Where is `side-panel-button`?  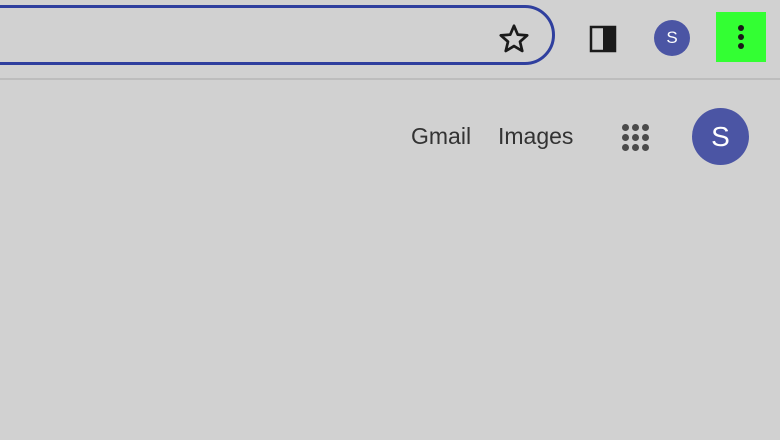
side-panel-button is located at coordinates (603, 39).